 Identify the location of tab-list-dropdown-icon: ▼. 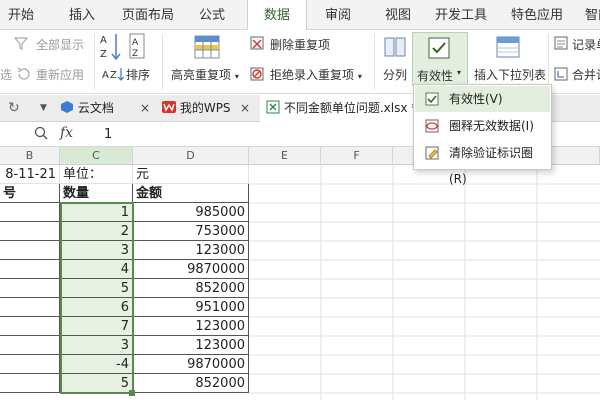
(43, 108).